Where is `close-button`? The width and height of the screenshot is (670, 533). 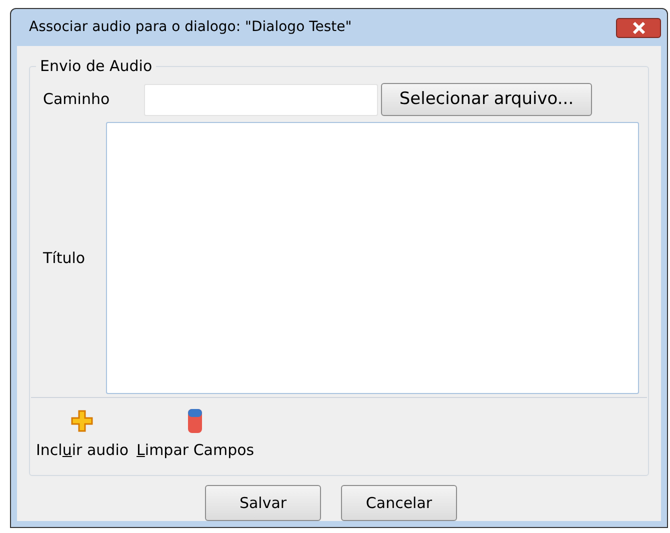 close-button is located at coordinates (638, 28).